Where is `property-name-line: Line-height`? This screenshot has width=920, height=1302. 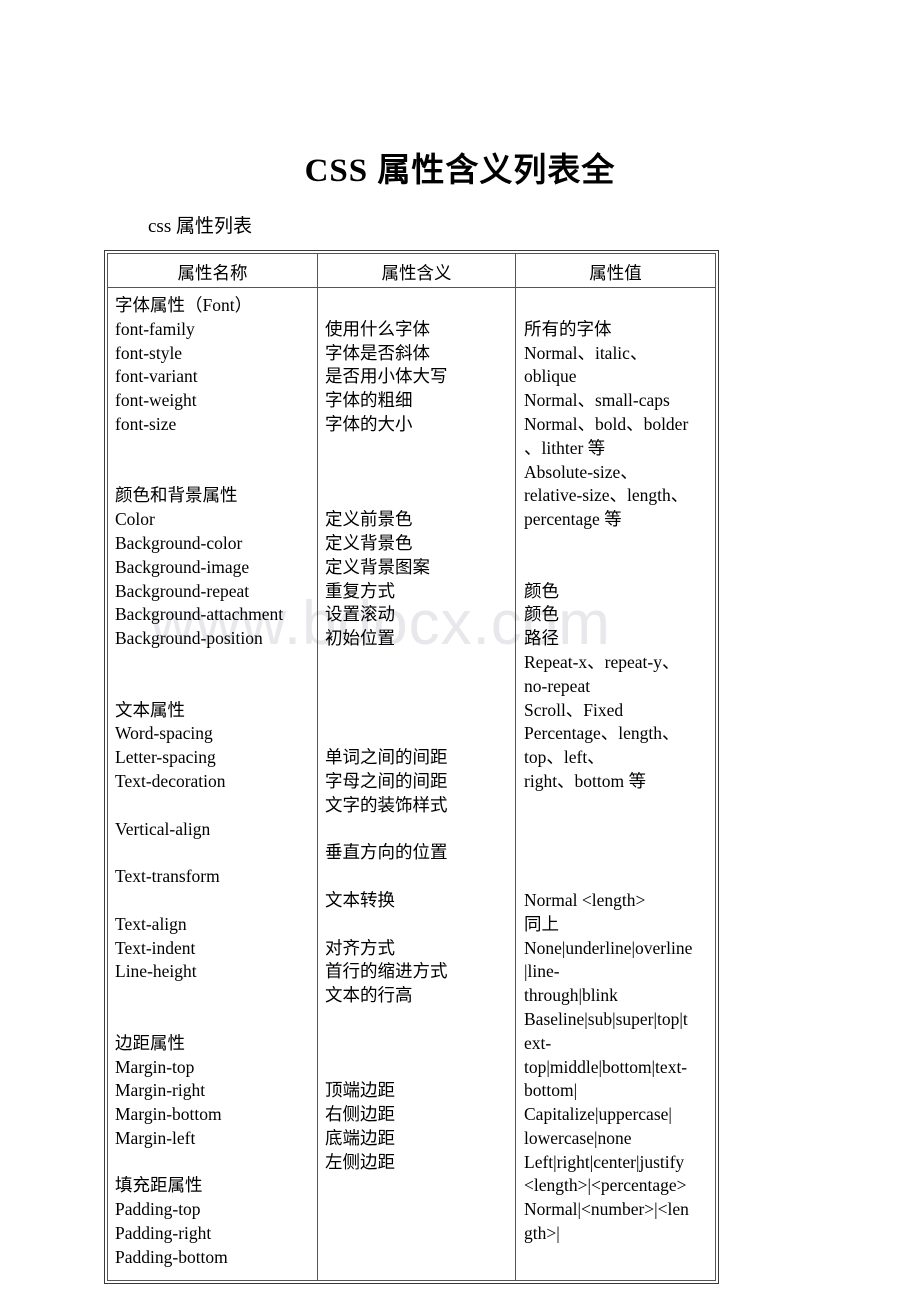
property-name-line: Line-height is located at coordinates (156, 971).